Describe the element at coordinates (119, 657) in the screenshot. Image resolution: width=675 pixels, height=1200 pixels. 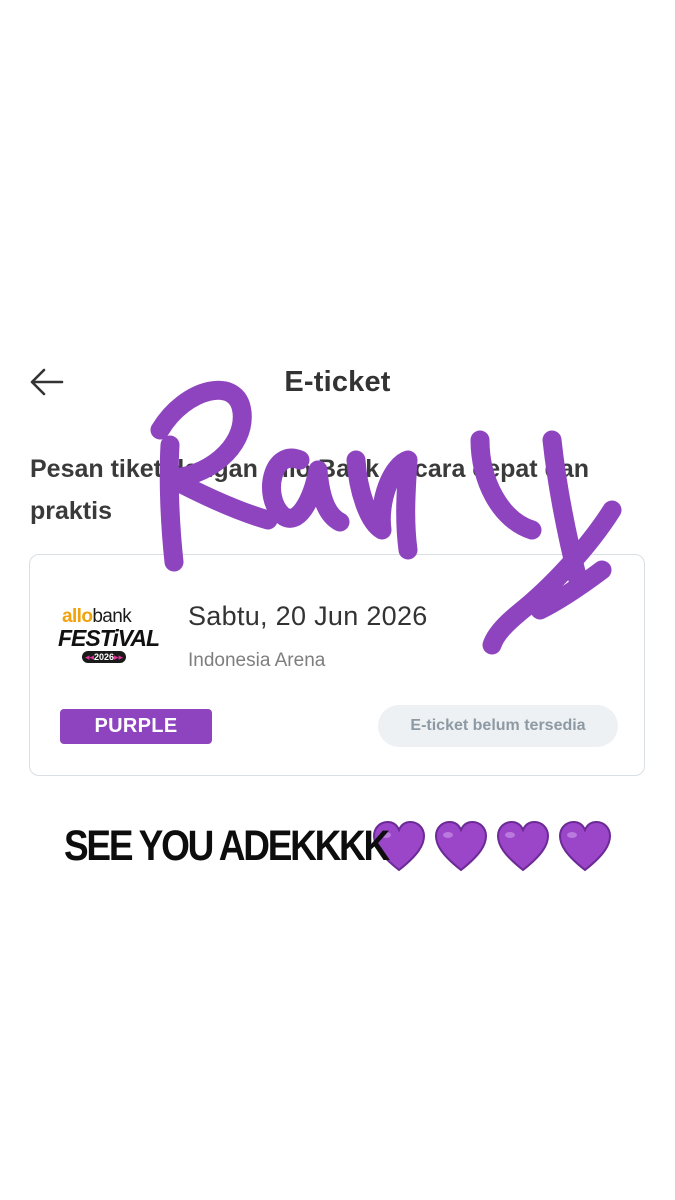
I see `logo-year-right-marks: ▸▸` at that location.